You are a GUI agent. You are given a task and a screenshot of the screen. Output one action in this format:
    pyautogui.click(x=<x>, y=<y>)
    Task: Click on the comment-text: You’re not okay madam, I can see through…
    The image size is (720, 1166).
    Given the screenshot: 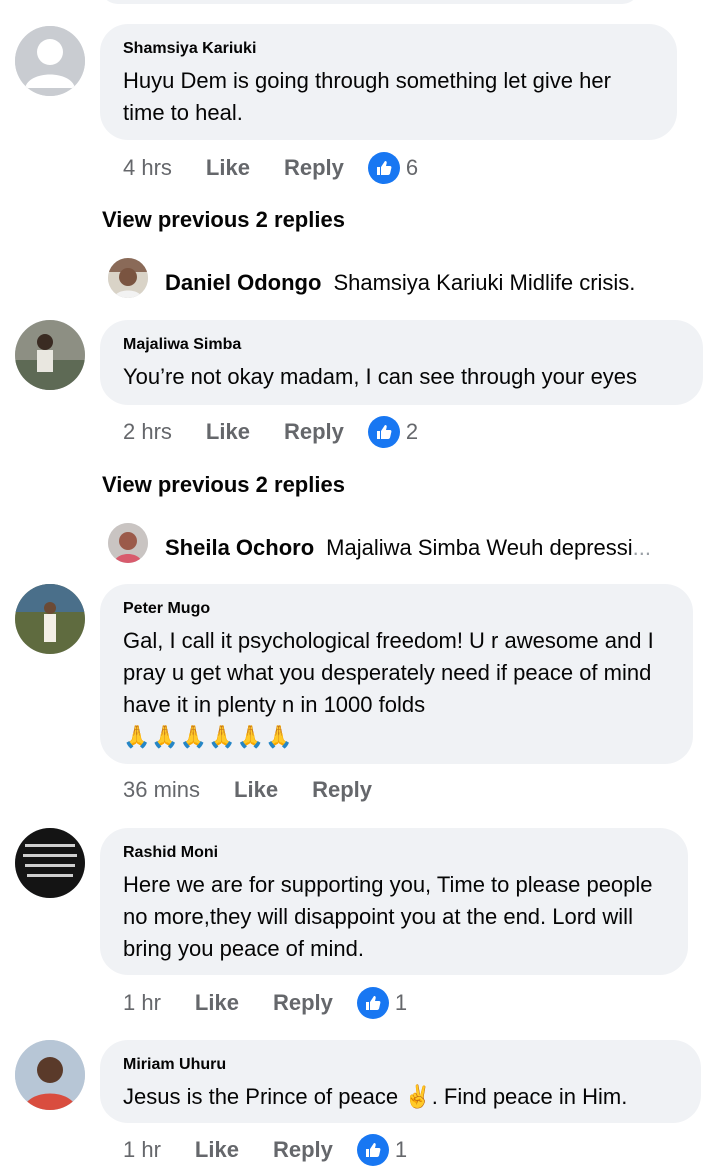 What is the action you would take?
    pyautogui.click(x=380, y=376)
    